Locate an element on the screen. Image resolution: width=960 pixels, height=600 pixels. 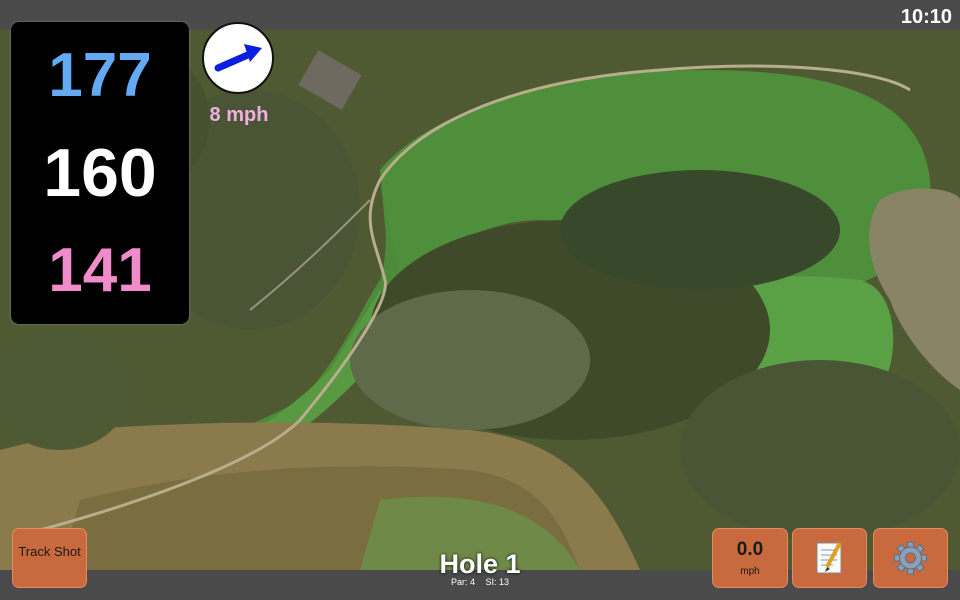
wind-indicator is located at coordinates (238, 58).